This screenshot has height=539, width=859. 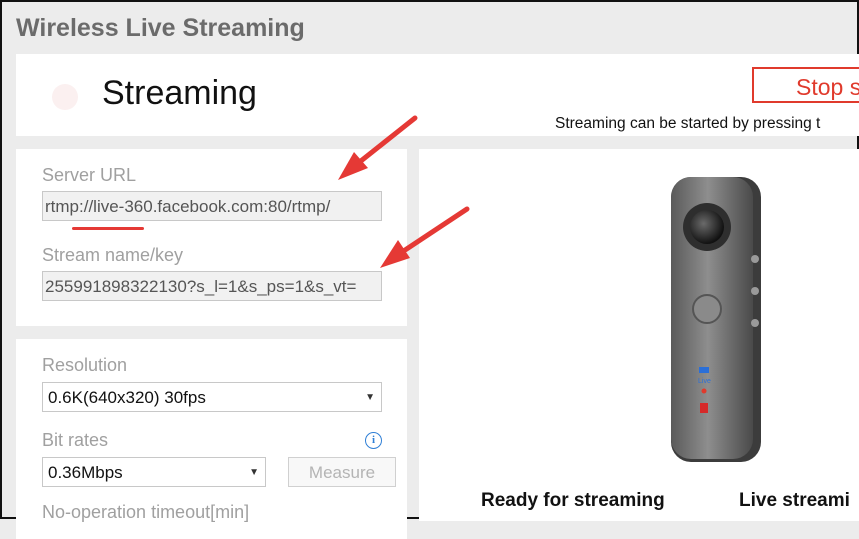 What do you see at coordinates (395, 254) in the screenshot?
I see `arrow-head-icon` at bounding box center [395, 254].